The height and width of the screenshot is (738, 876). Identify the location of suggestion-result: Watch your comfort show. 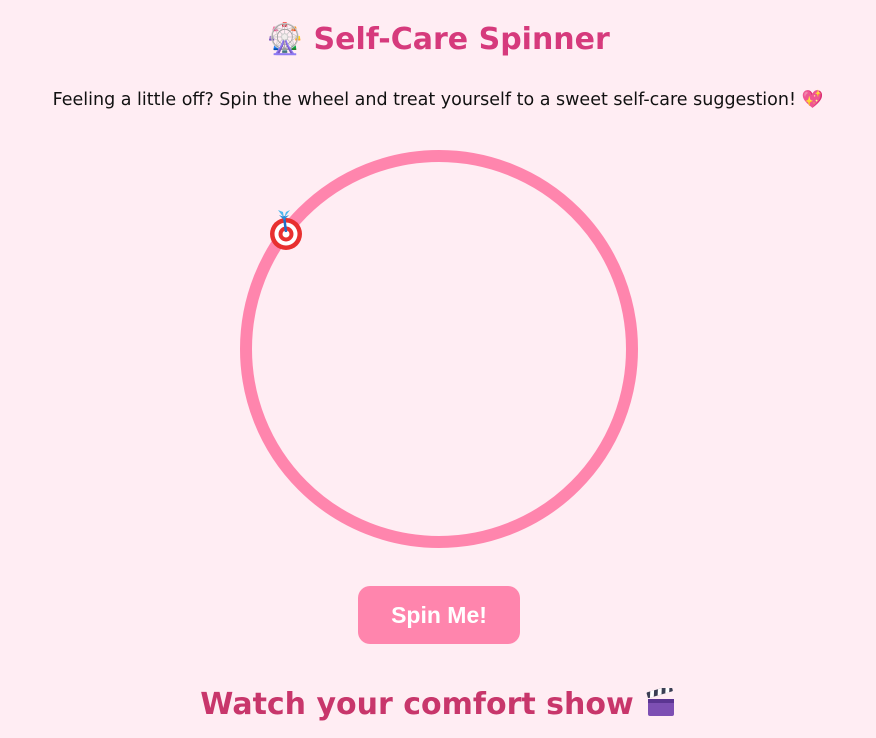
(438, 705).